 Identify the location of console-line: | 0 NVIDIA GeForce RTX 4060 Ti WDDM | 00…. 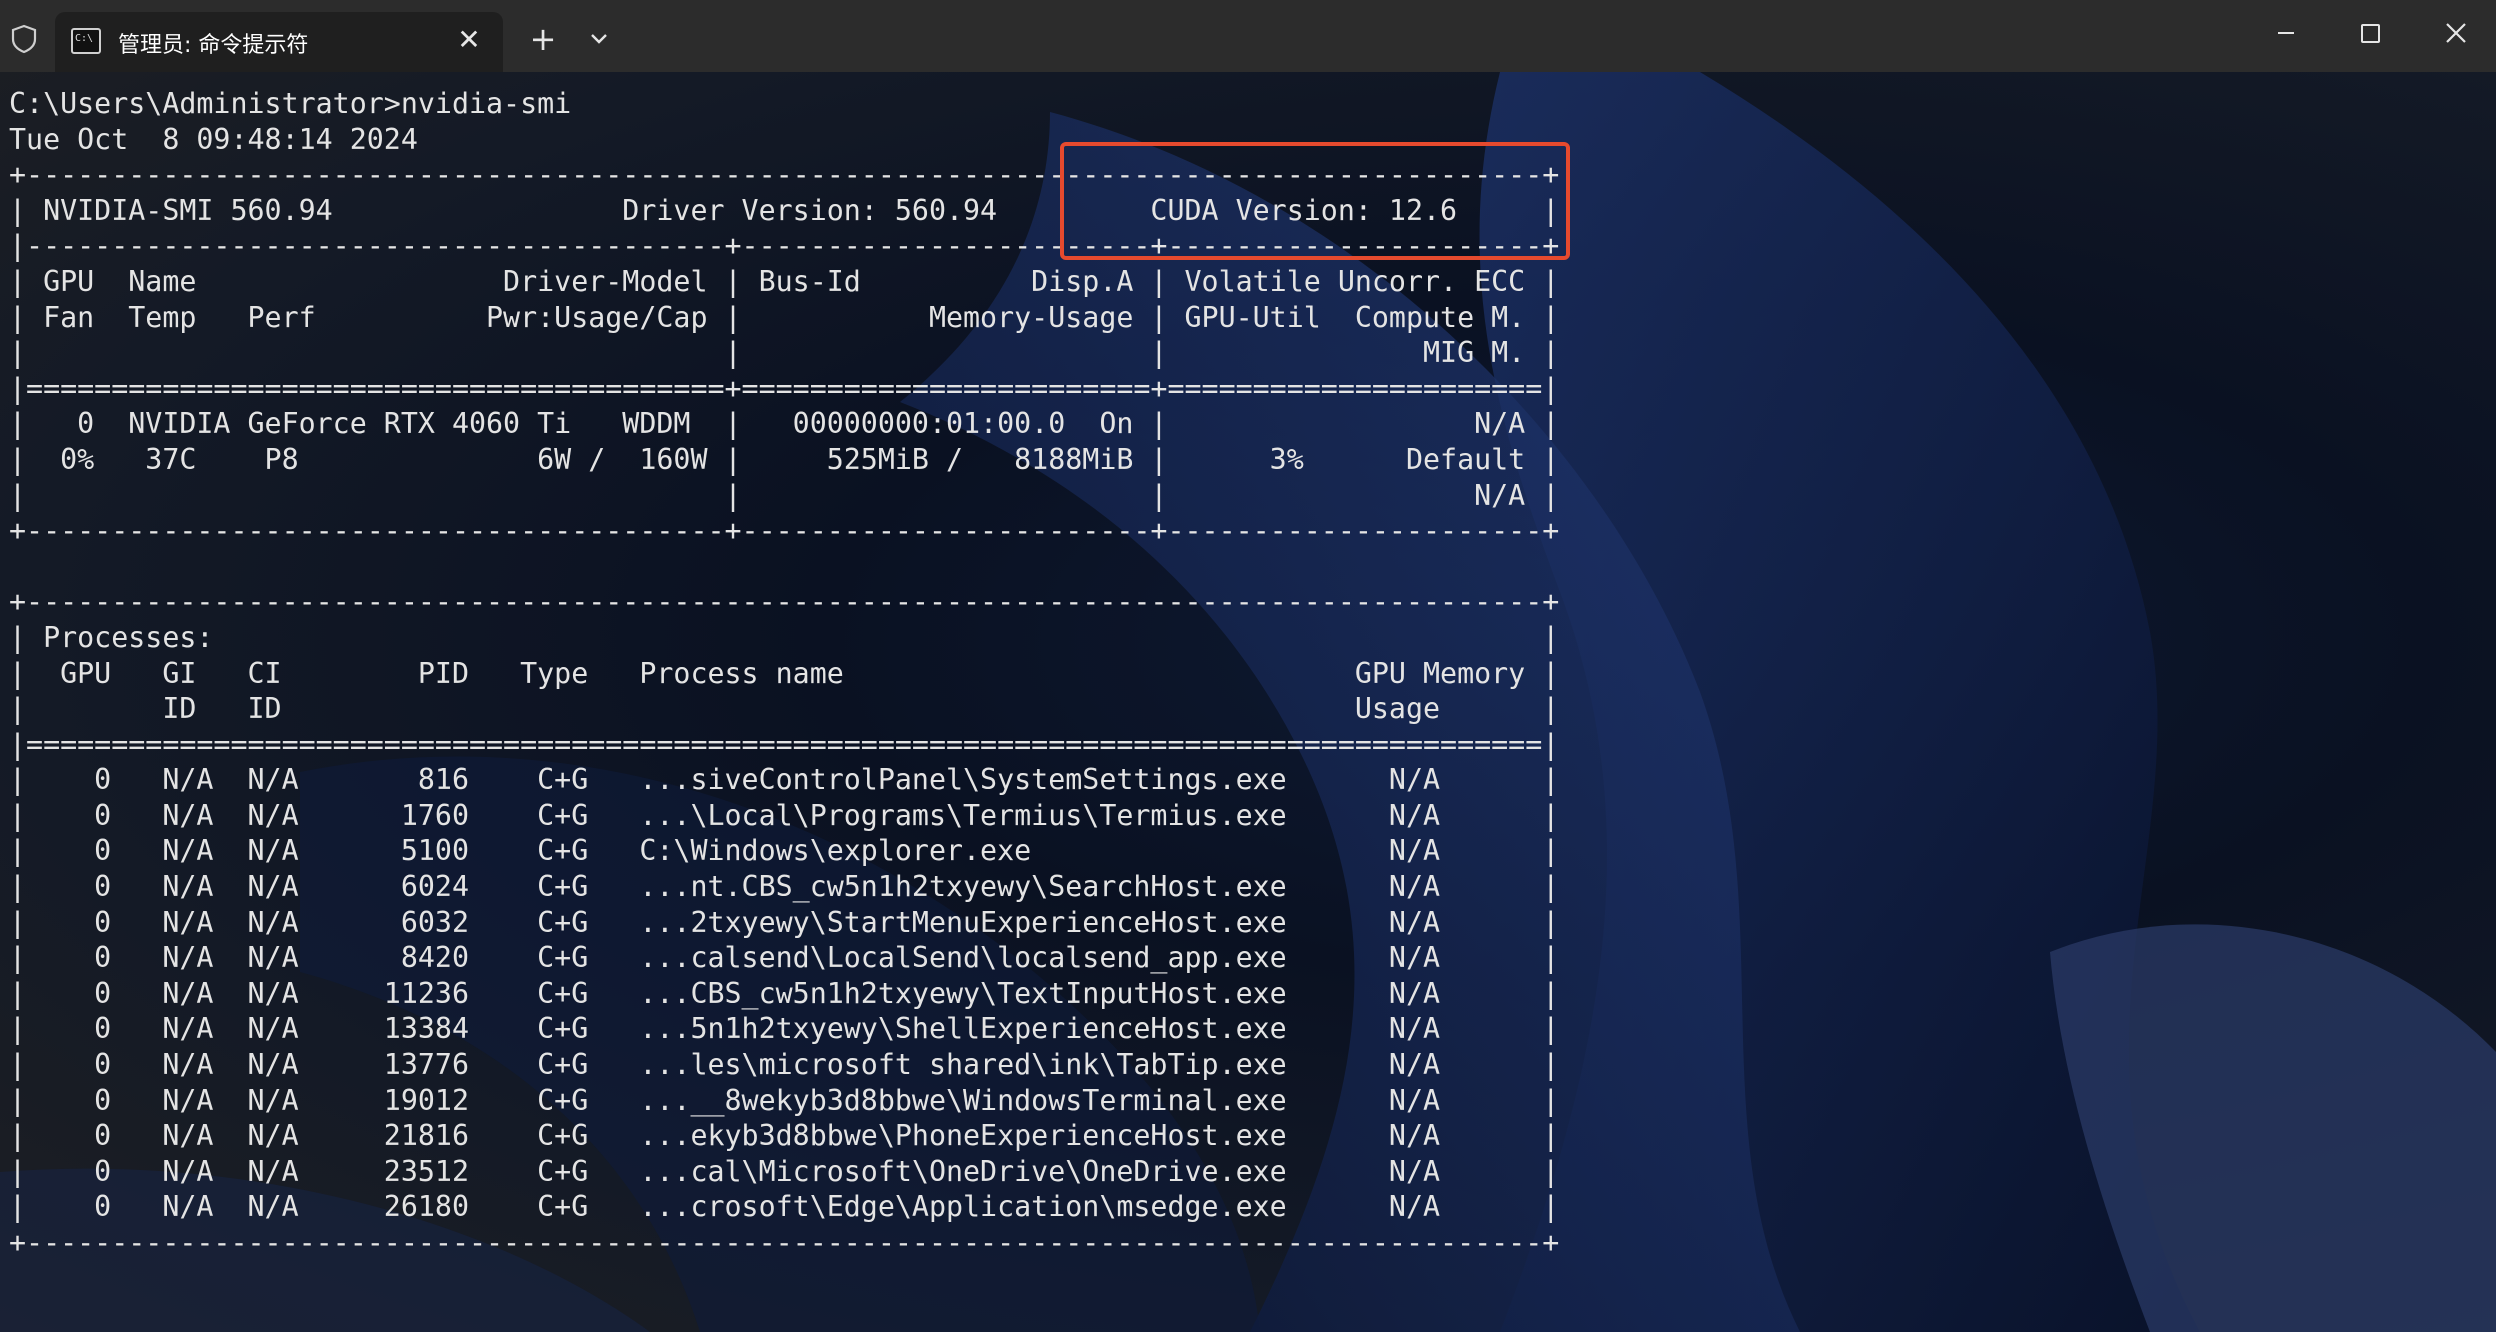
(784, 424).